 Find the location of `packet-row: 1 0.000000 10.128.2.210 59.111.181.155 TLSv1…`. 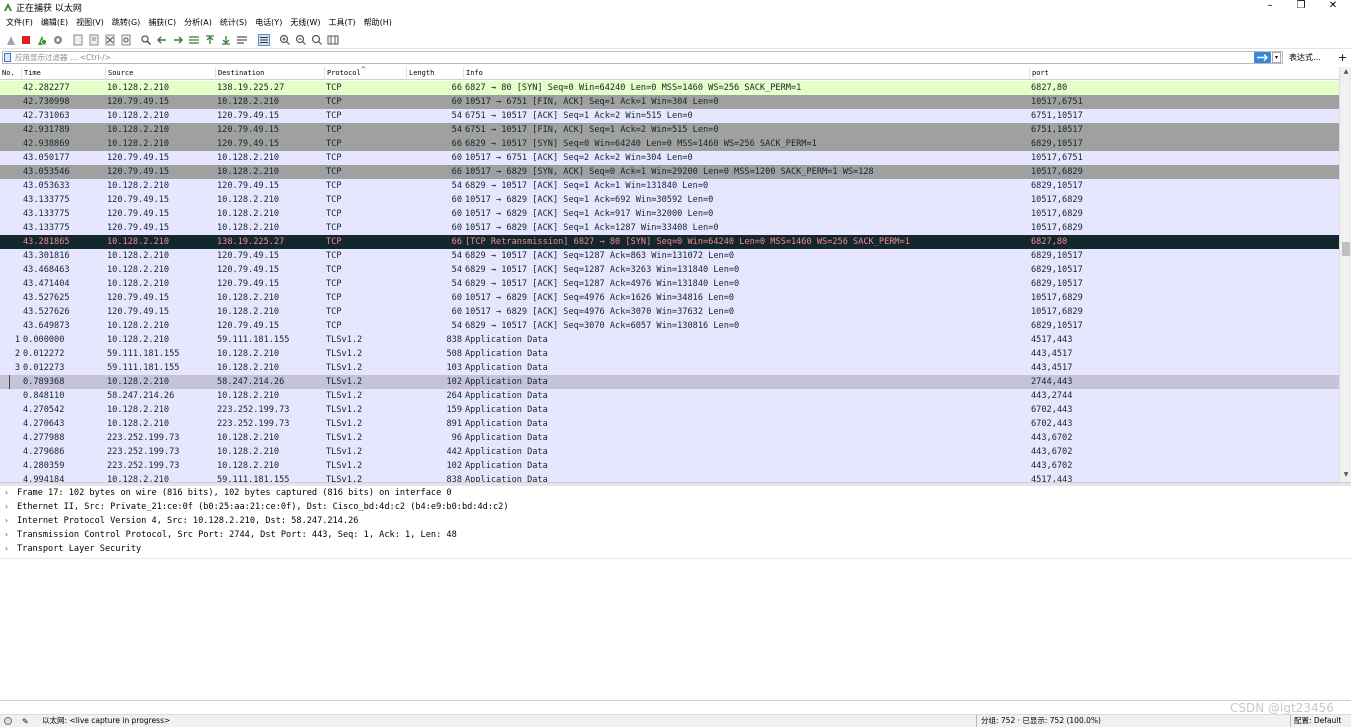

packet-row: 1 0.000000 10.128.2.210 59.111.181.155 TLSv1… is located at coordinates (669, 340).